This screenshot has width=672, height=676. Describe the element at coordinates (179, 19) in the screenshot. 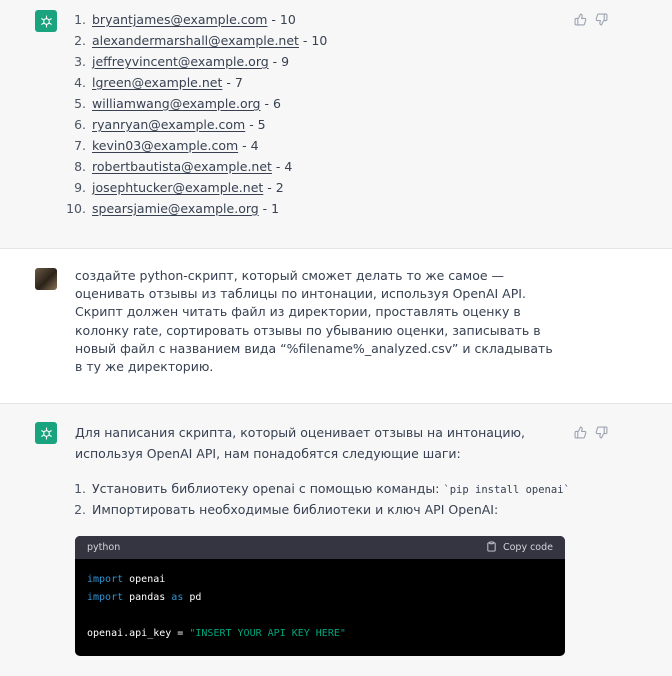

I see `email-link: bryantjames@example.com` at that location.